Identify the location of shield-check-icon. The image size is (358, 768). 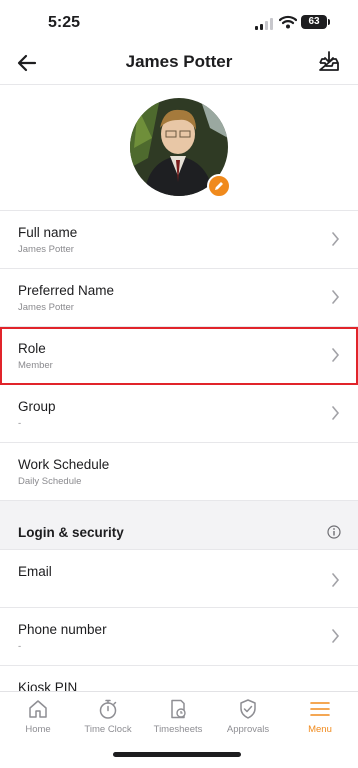
(248, 709).